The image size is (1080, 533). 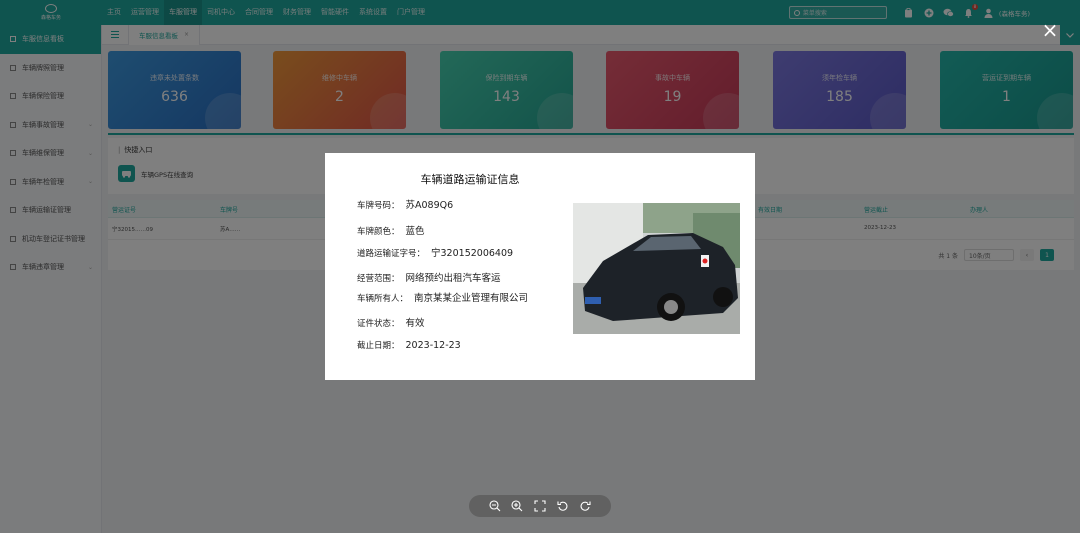 I want to click on vehicle-photo, so click(x=656, y=268).